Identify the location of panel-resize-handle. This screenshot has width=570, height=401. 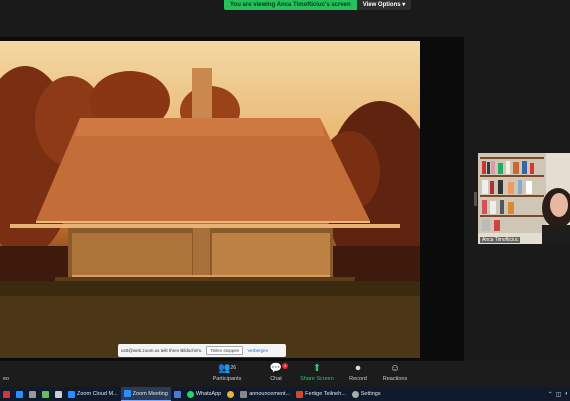
(475, 199).